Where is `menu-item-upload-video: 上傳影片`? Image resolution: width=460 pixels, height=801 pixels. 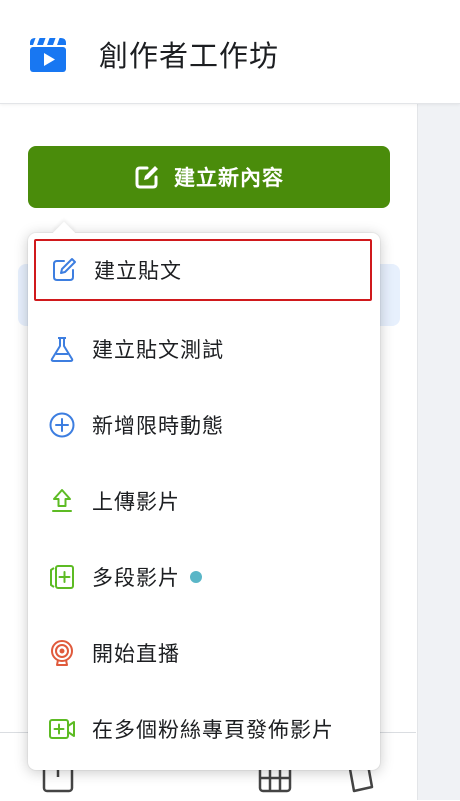 menu-item-upload-video: 上傳影片 is located at coordinates (204, 501).